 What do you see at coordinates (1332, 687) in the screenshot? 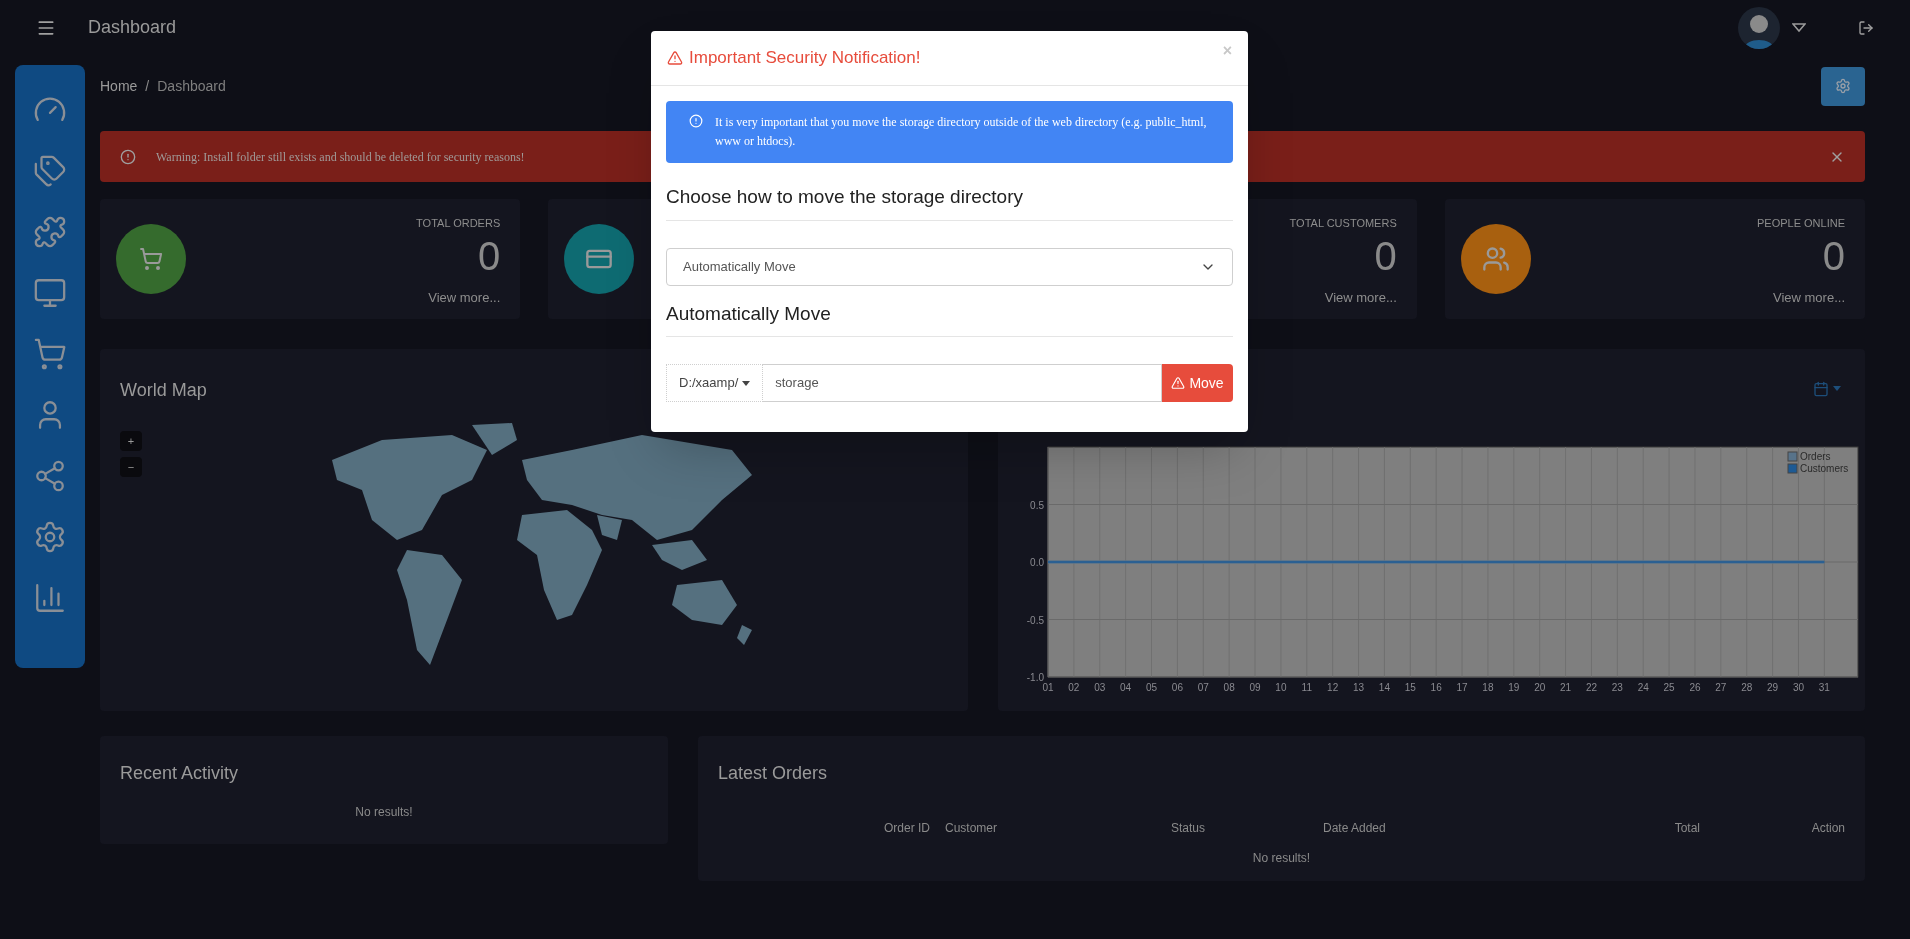
I see `x-tick-label: 12` at bounding box center [1332, 687].